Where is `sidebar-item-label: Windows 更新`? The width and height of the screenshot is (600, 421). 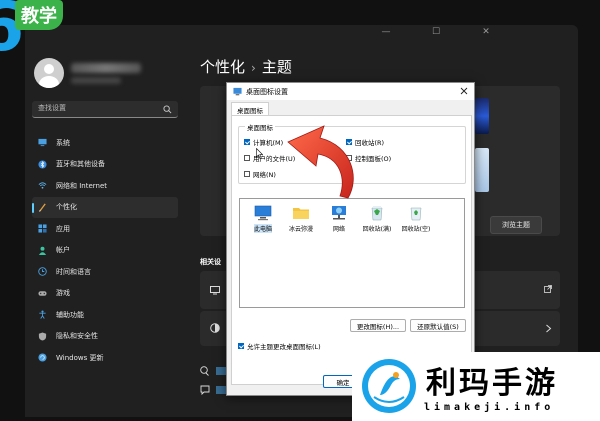 sidebar-item-label: Windows 更新 is located at coordinates (80, 357).